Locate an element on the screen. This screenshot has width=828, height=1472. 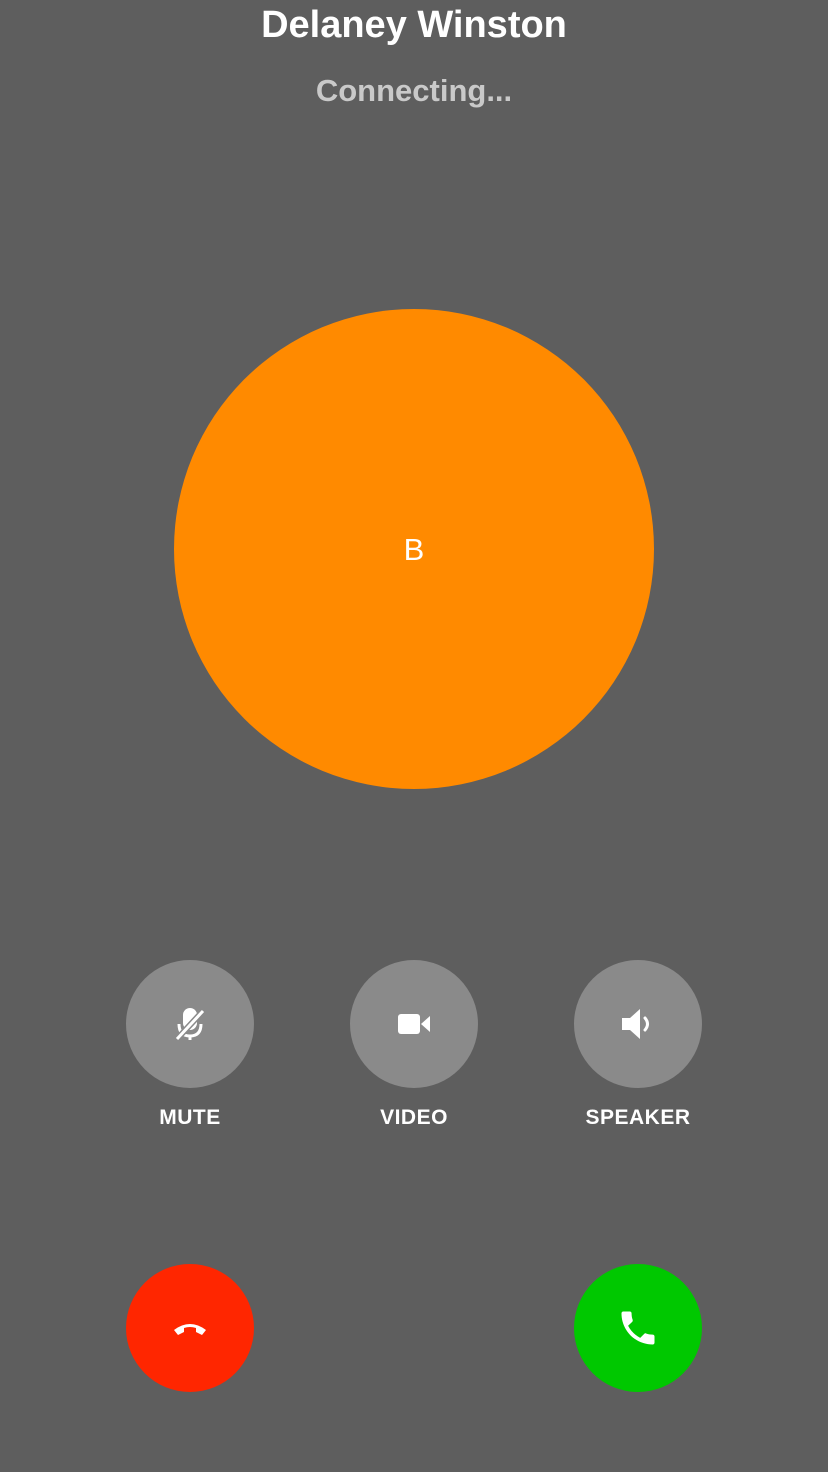
microphone-off-icon is located at coordinates (190, 1024).